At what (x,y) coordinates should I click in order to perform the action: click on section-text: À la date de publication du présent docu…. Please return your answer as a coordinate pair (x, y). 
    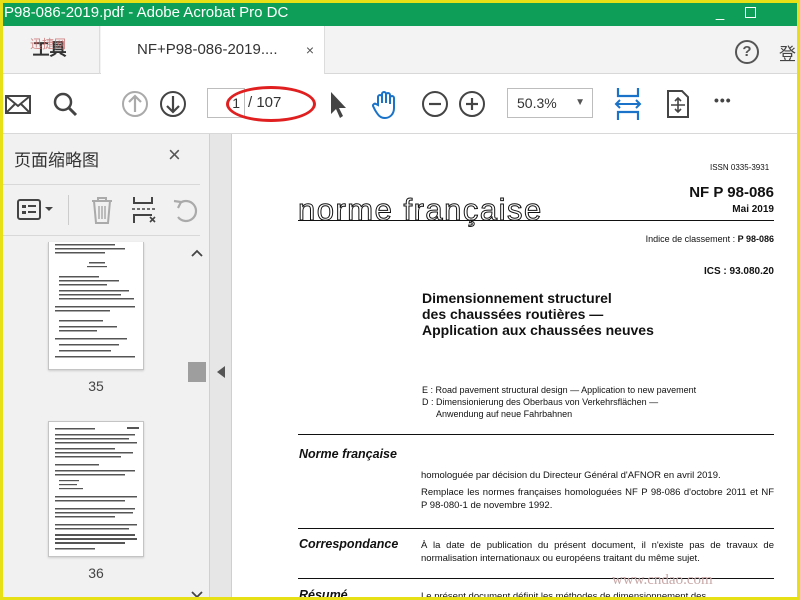
    Looking at the image, I should click on (597, 552).